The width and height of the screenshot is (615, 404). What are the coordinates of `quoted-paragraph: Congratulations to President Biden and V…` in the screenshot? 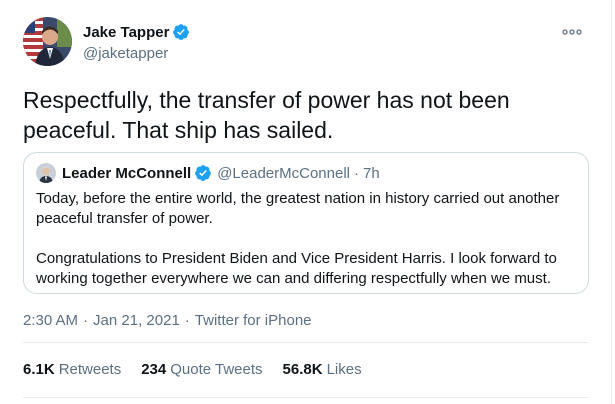 It's located at (296, 268).